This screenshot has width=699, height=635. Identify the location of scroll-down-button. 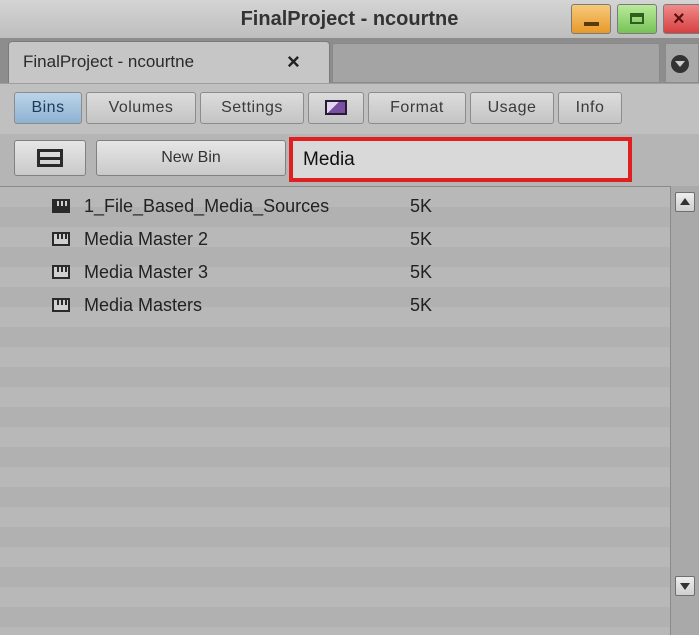
(685, 586).